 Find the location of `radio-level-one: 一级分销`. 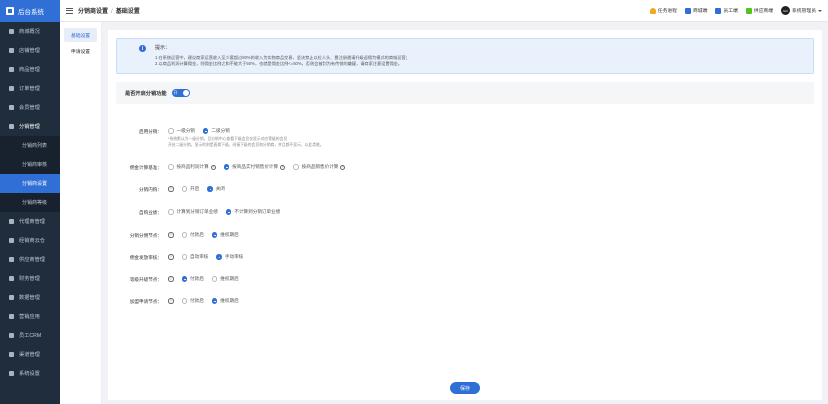

radio-level-one: 一级分销 is located at coordinates (181, 131).